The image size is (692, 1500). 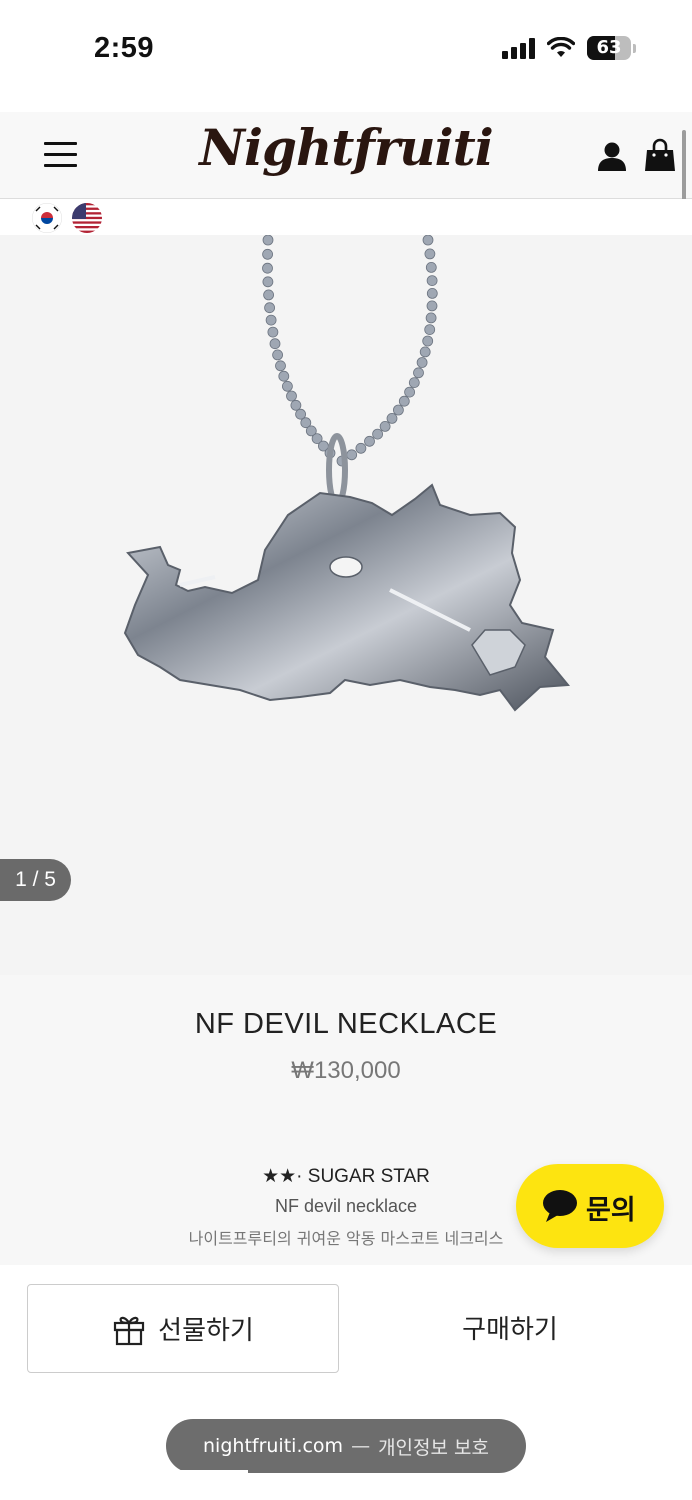 What do you see at coordinates (660, 155) in the screenshot?
I see `shopping-bag-icon` at bounding box center [660, 155].